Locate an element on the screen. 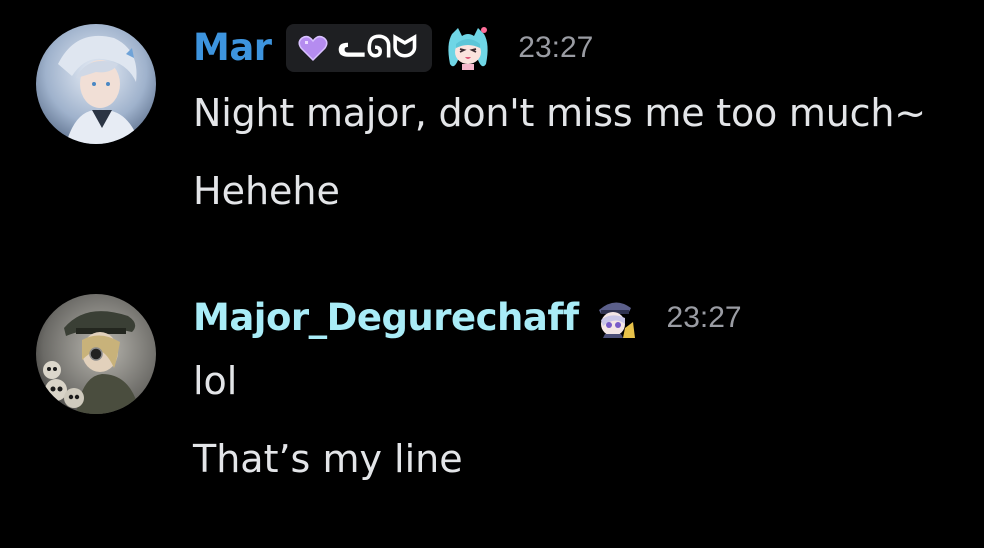  chibi-officer-emoji-icon is located at coordinates (616, 320).